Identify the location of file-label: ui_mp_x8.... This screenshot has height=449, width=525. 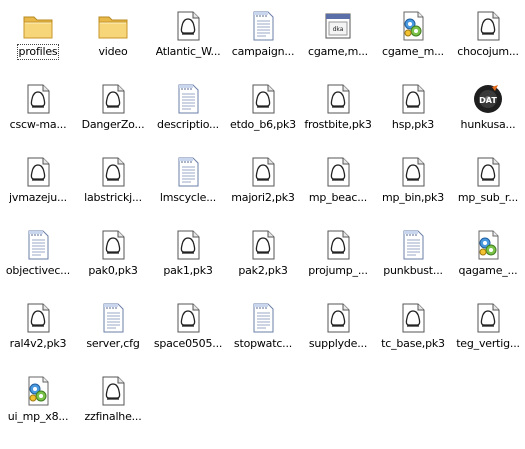
(38, 416).